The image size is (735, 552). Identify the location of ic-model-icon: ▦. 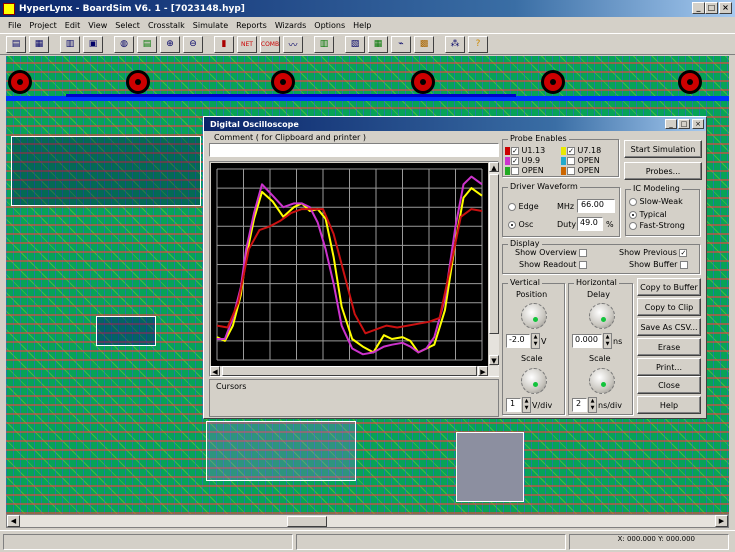
(378, 44).